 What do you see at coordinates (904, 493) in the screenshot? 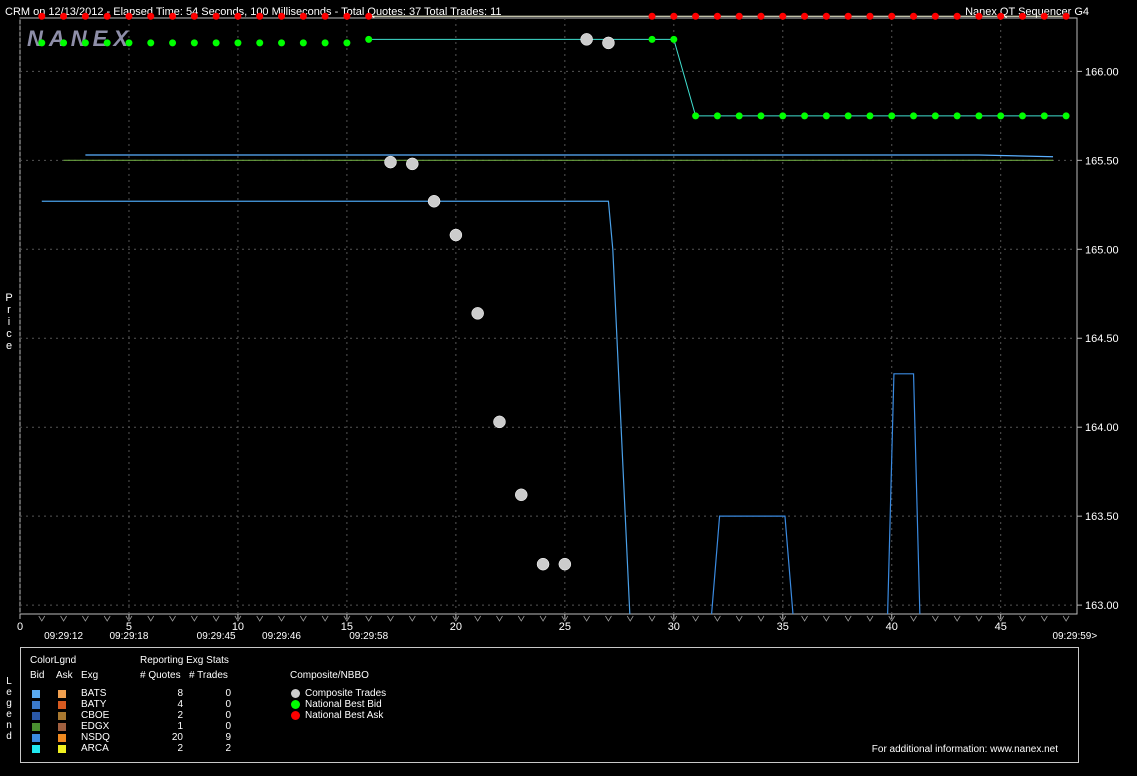
I see `quote-line` at bounding box center [904, 493].